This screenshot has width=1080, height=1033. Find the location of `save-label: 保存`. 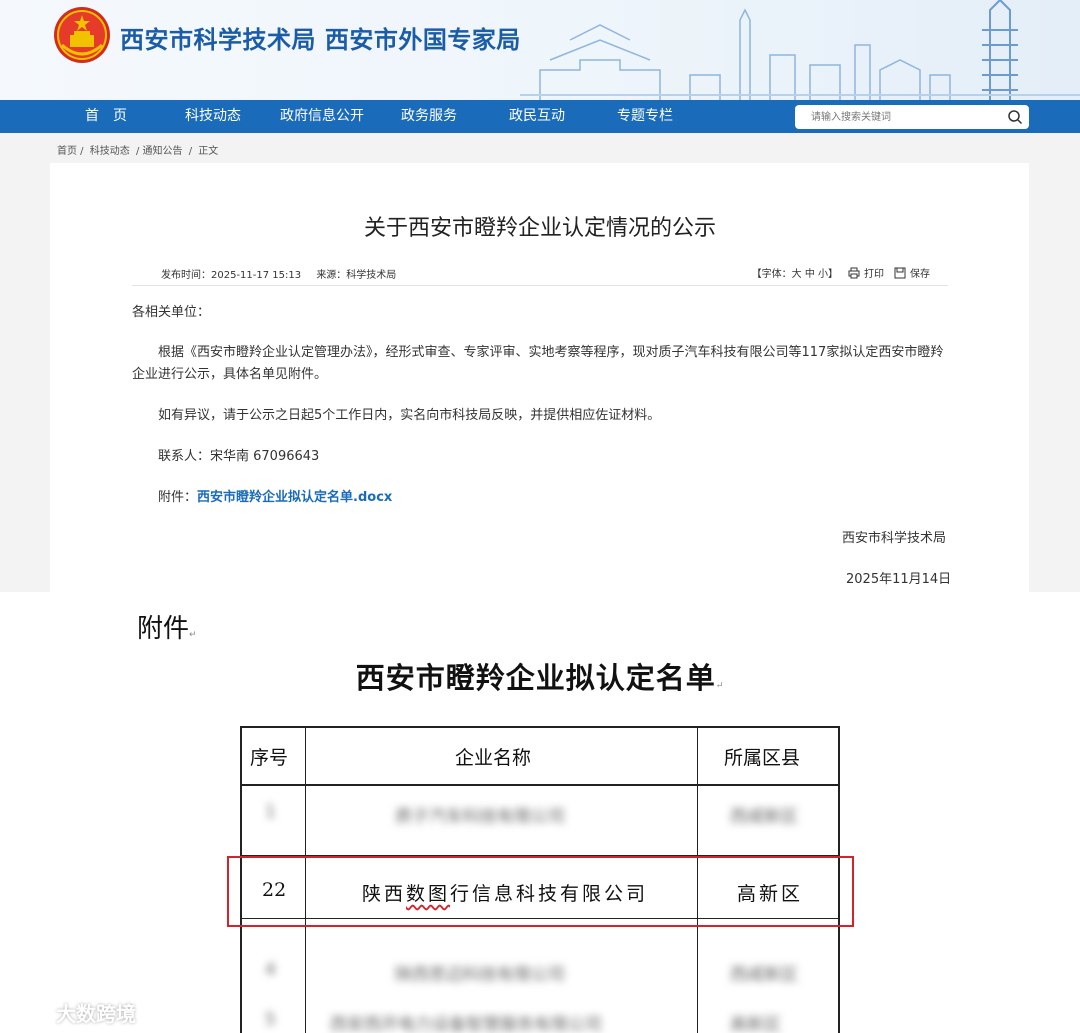

save-label: 保存 is located at coordinates (920, 274).